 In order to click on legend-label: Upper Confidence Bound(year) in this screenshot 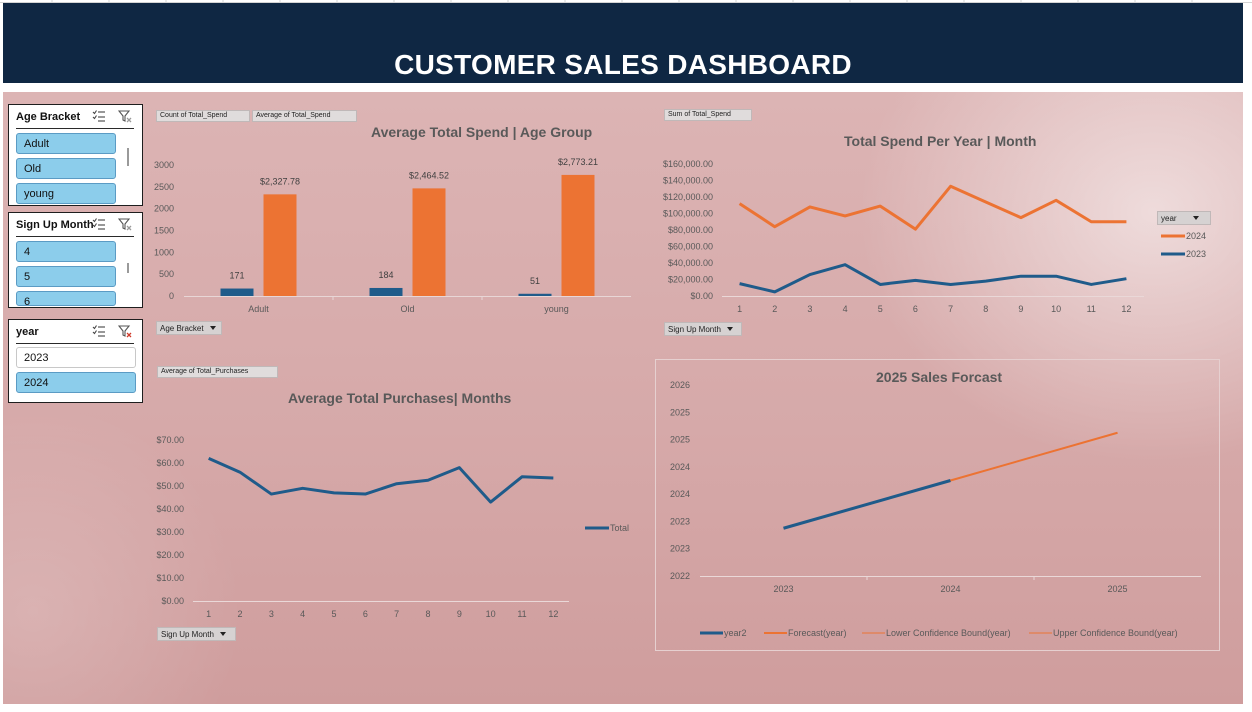, I will do `click(1115, 633)`.